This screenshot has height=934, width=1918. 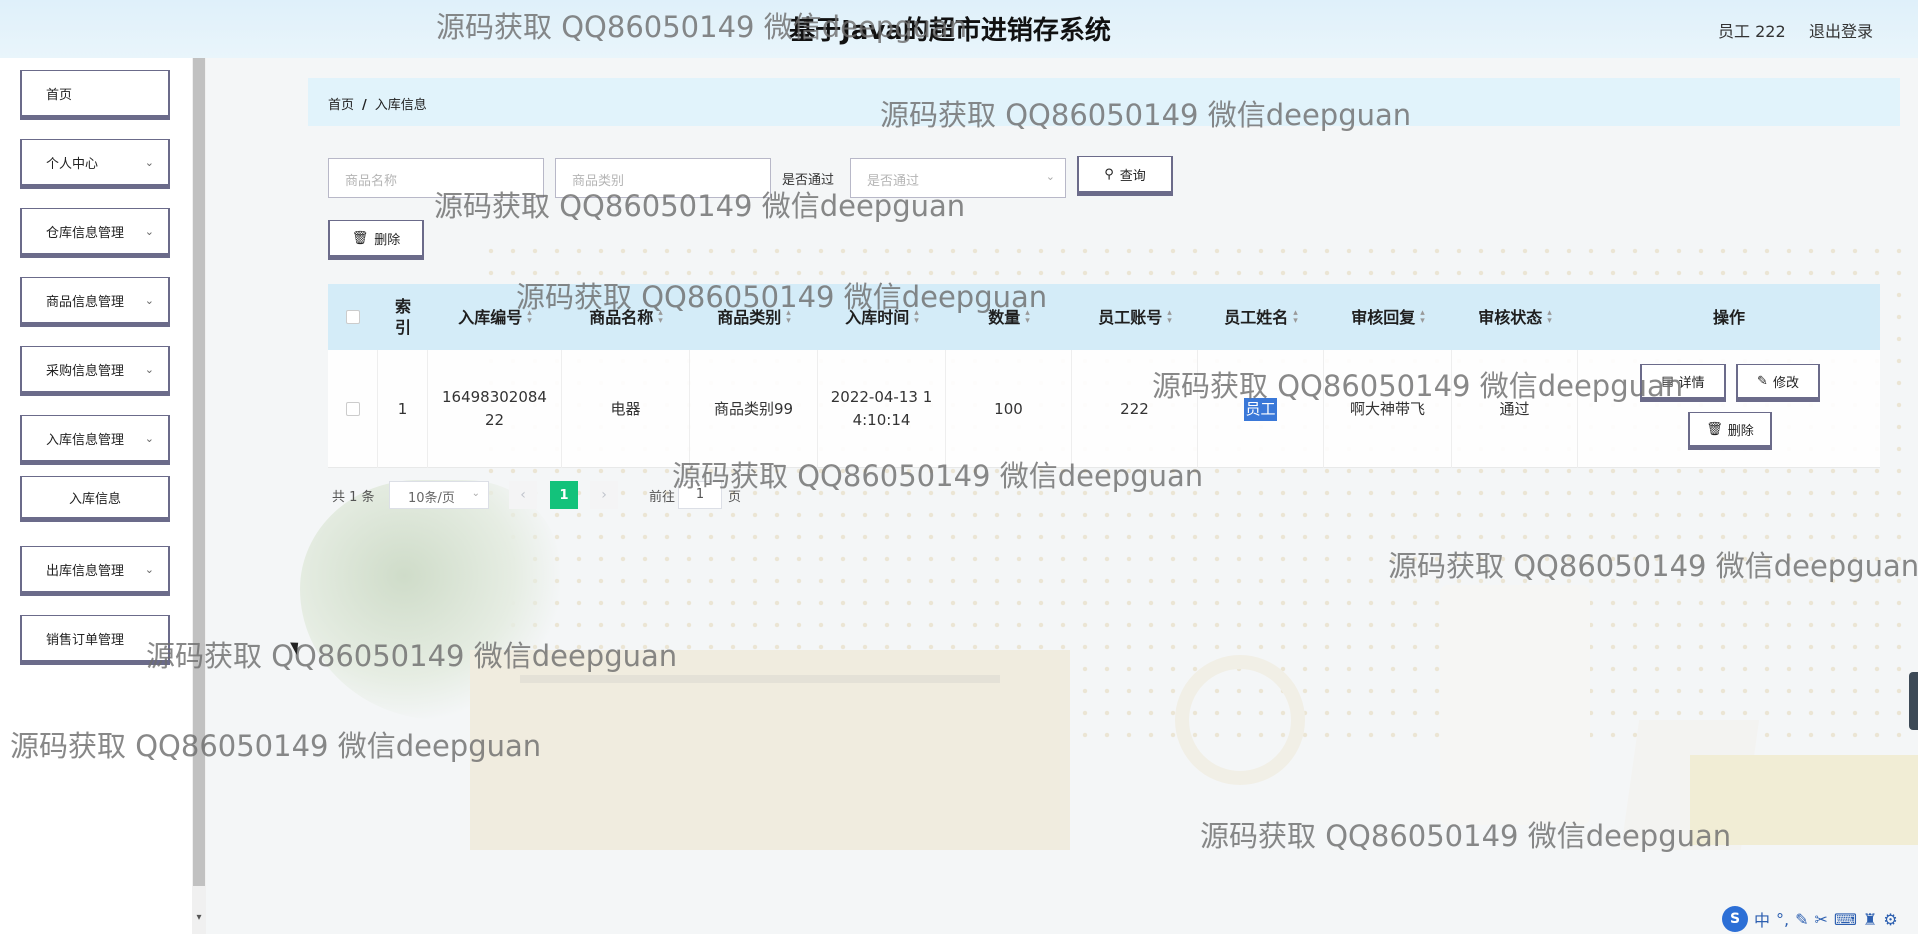 I want to click on ime-punctuation-icon: °,, so click(x=1782, y=919).